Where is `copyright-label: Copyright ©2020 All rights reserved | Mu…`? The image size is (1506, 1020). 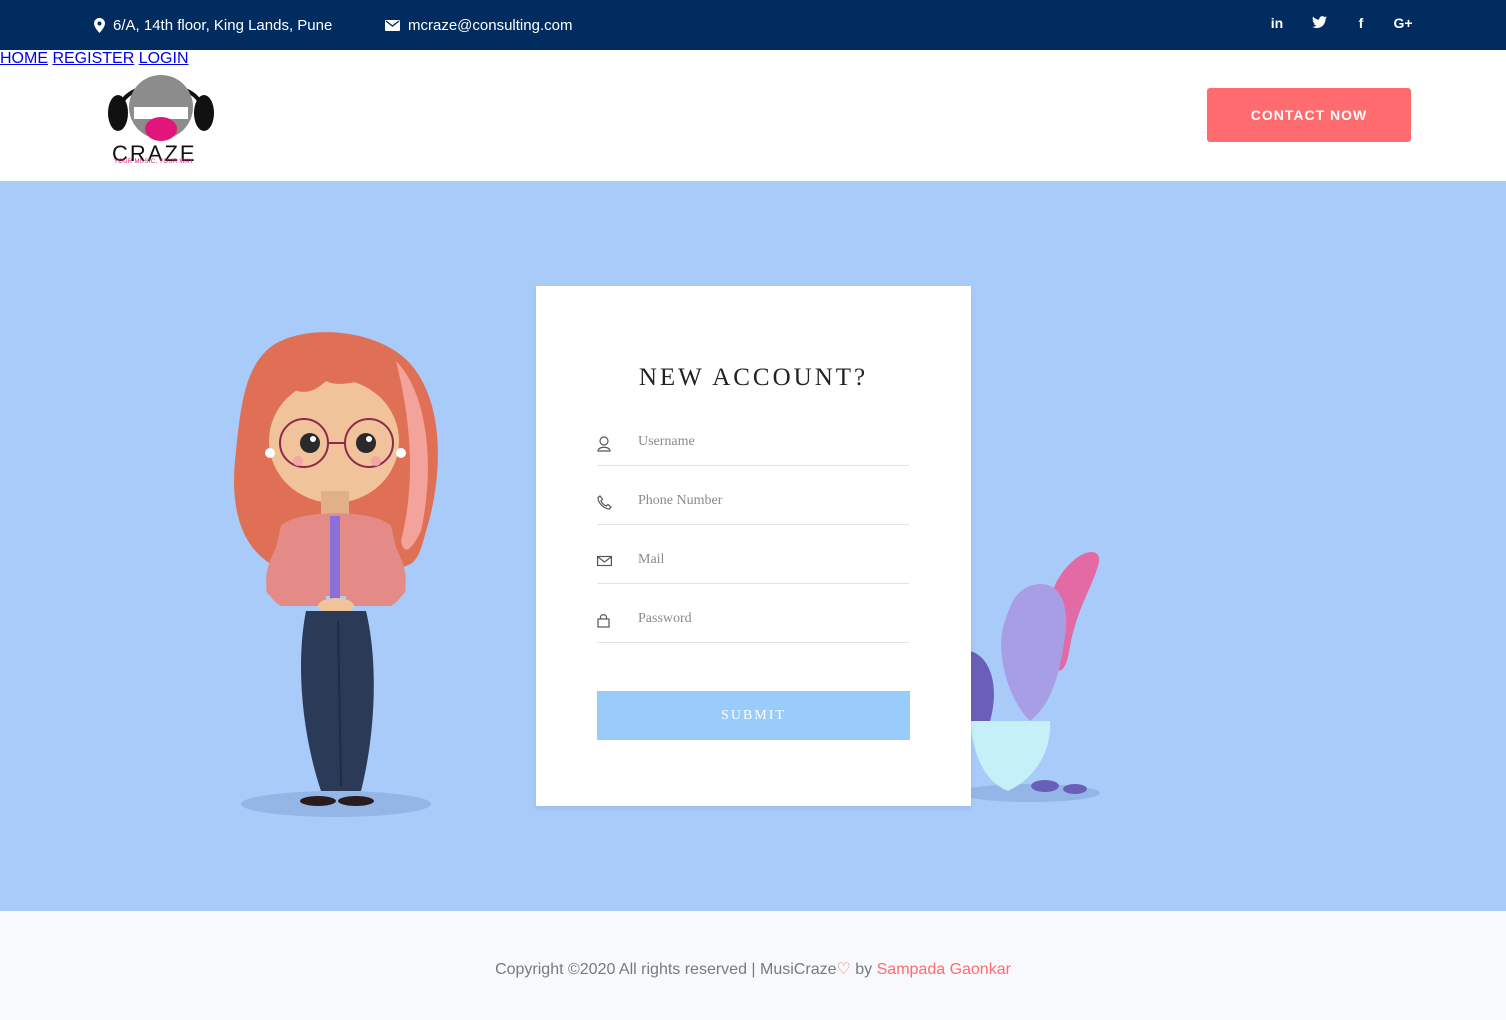
copyright-label: Copyright ©2020 All rights reserved | Mu… is located at coordinates (666, 969).